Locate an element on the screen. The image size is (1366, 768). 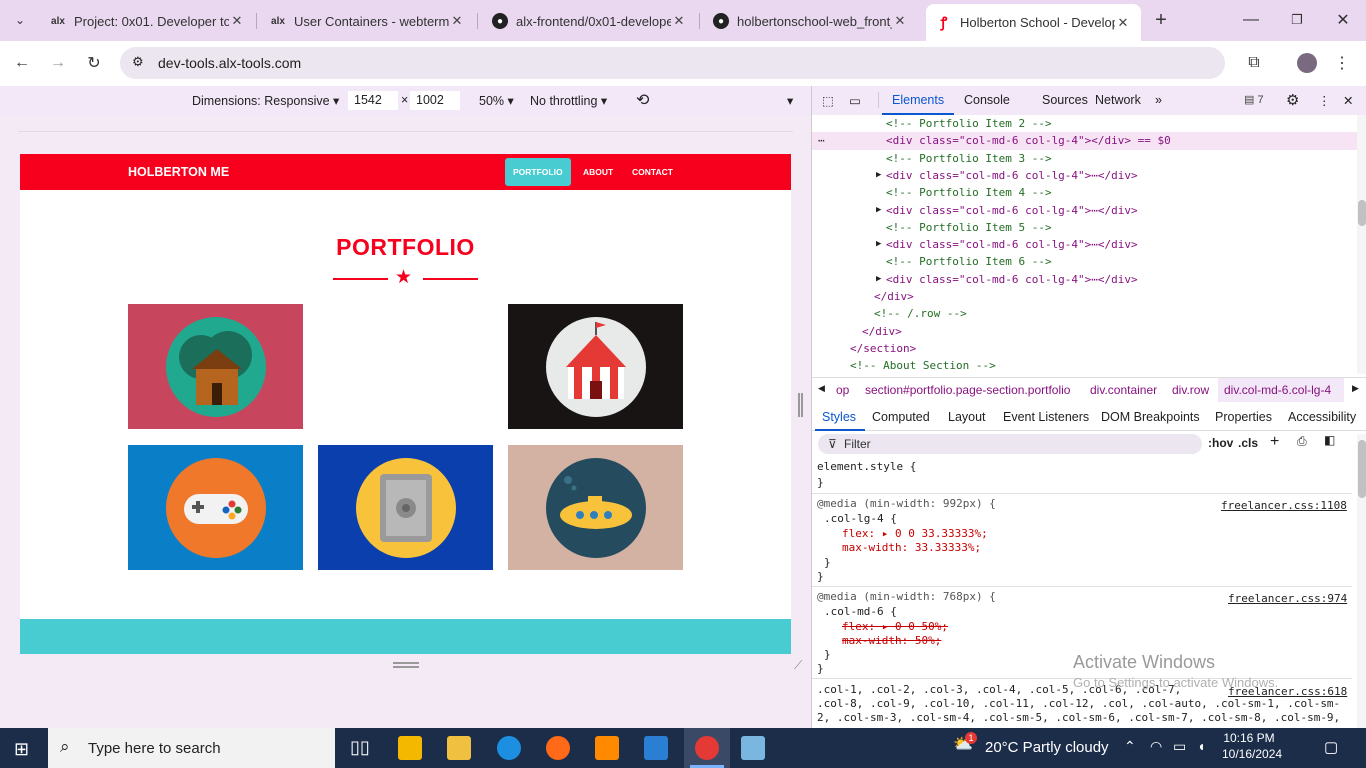
devtools-close-icon: ✕ is located at coordinates (1348, 100).